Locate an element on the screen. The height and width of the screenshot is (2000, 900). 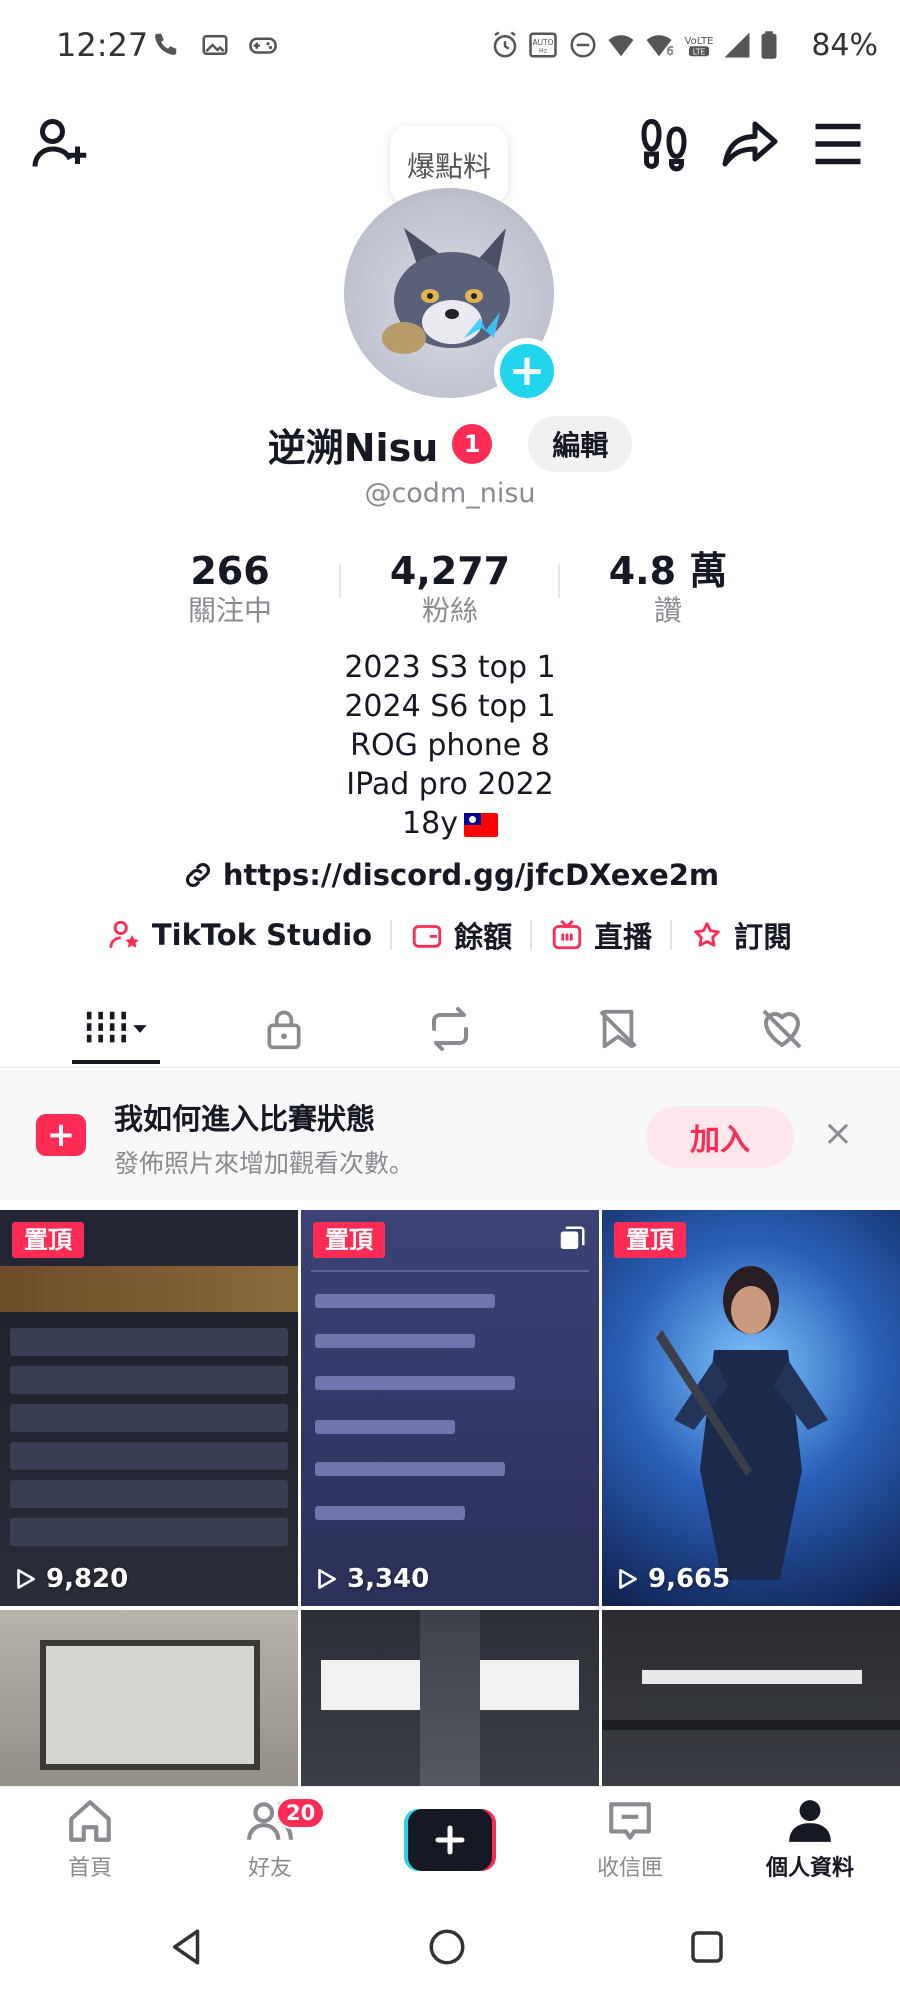
tiktok-studio-link: TikTok Studio is located at coordinates (240, 935).